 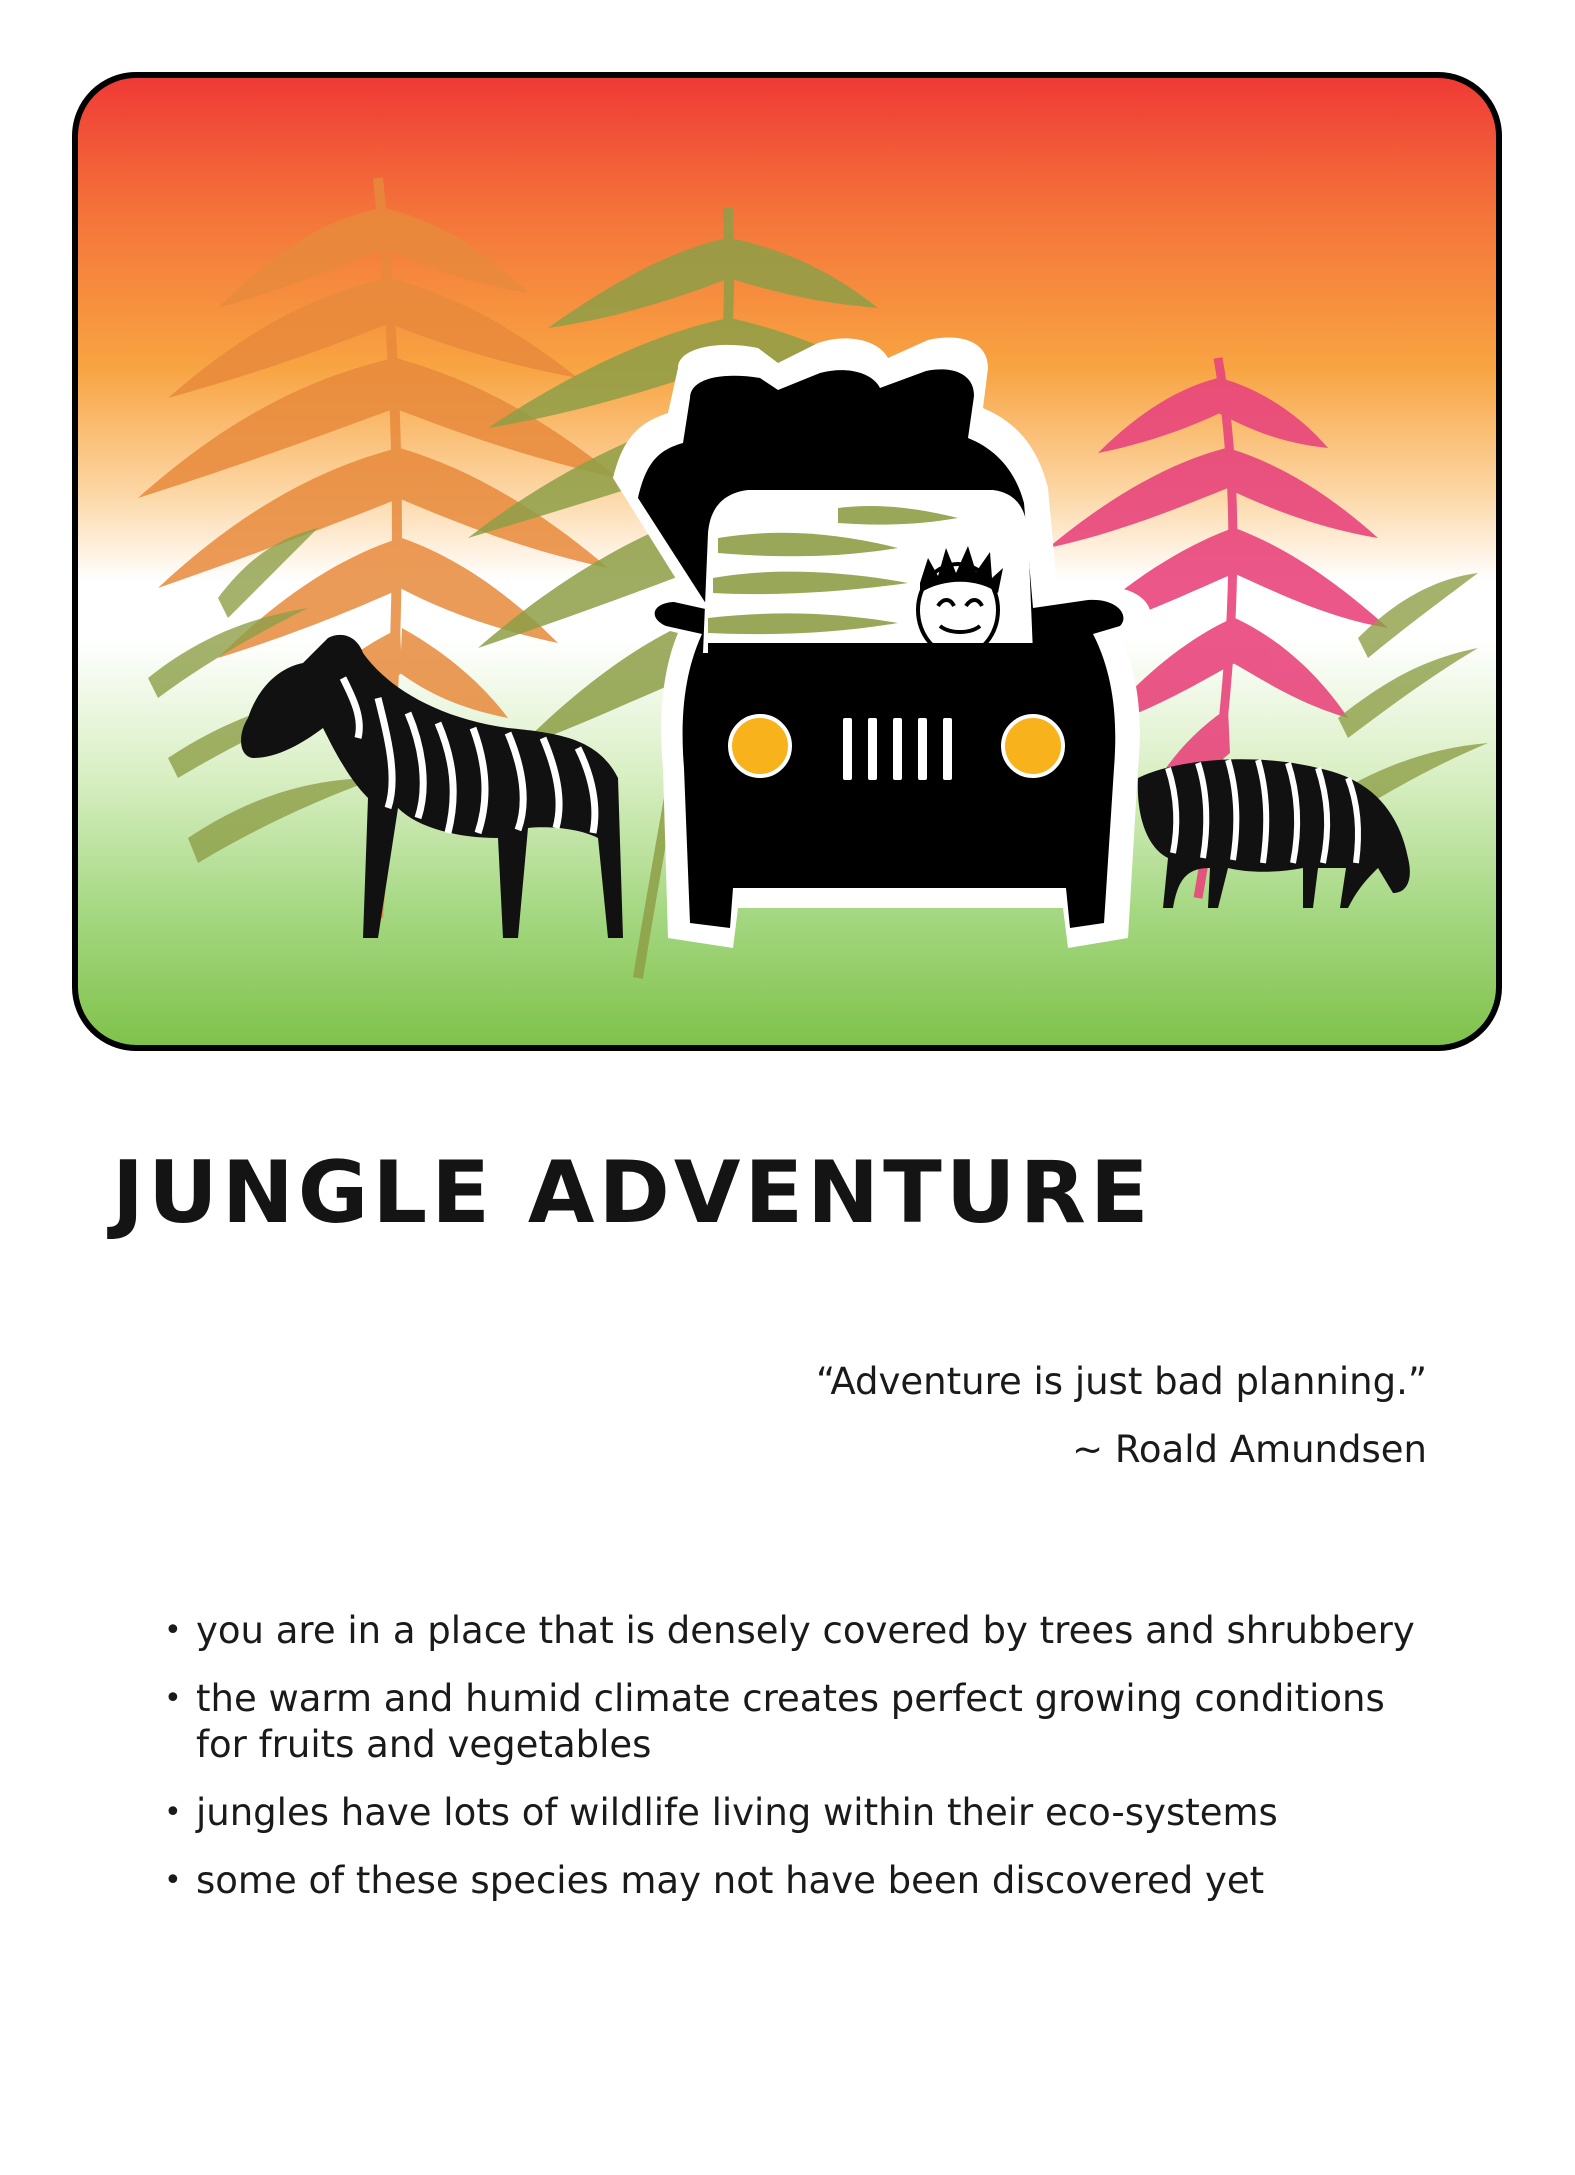 I want to click on headlight-right, so click(x=1033, y=746).